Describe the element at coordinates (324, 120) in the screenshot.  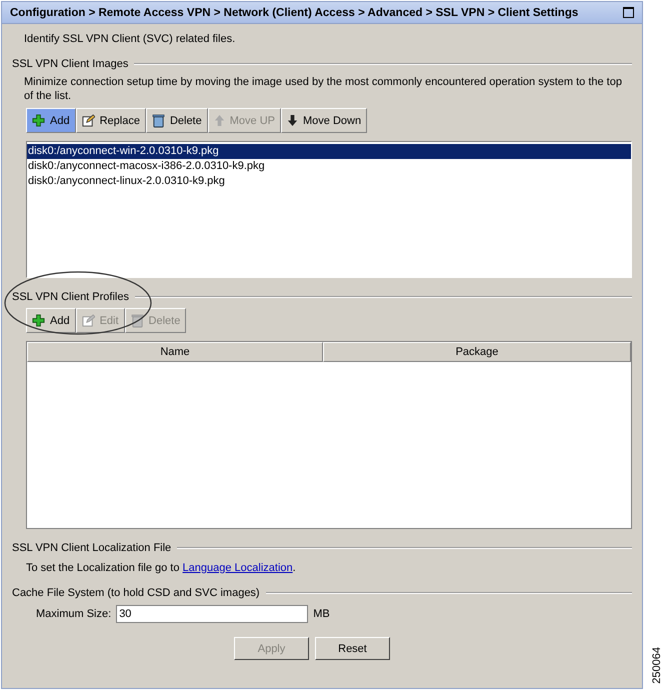
I see `toolbar-button: Move Down` at that location.